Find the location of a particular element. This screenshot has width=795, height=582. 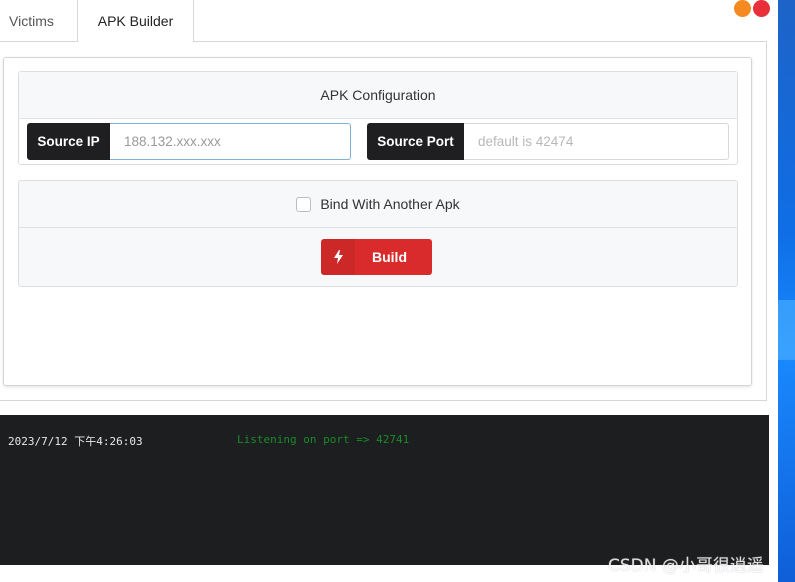

log-timestamp: 2023/7/12 下午4:26:03 is located at coordinates (75, 441).